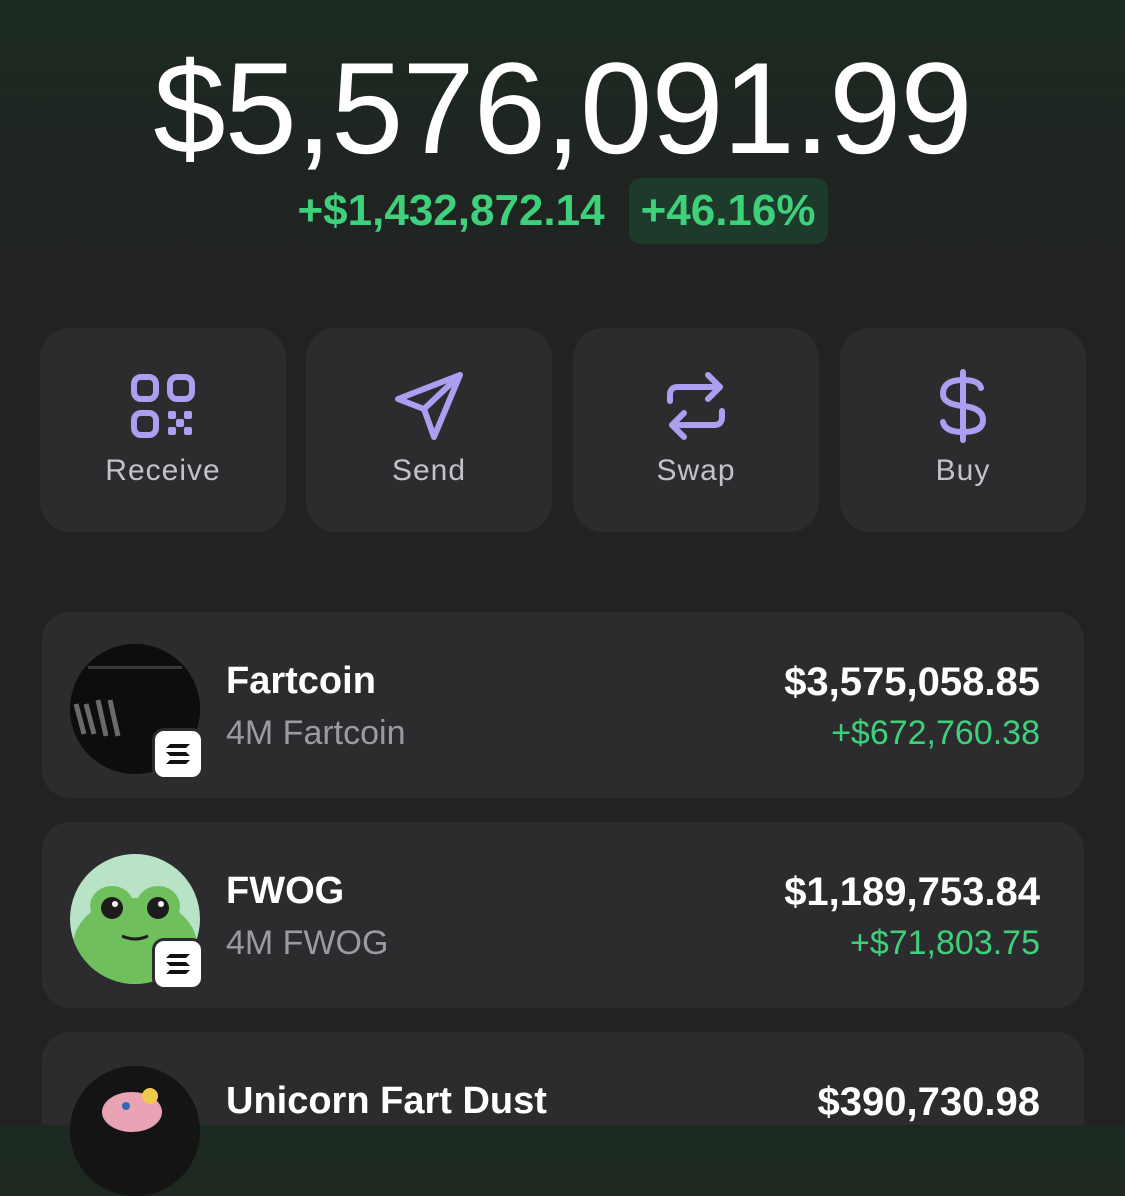 Image resolution: width=1125 pixels, height=1196 pixels. I want to click on token-name: FWOG, so click(285, 891).